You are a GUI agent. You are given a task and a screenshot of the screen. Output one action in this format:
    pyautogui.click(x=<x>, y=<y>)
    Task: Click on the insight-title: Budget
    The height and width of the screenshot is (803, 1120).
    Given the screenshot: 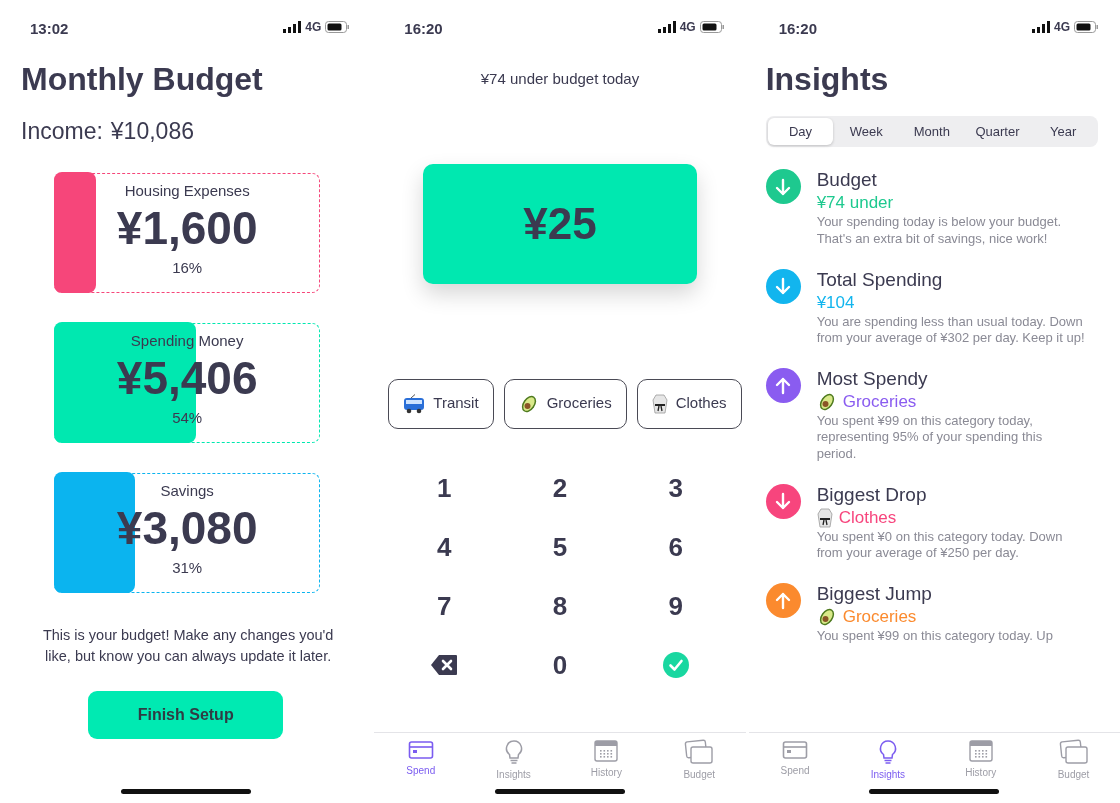 What is the action you would take?
    pyautogui.click(x=847, y=181)
    